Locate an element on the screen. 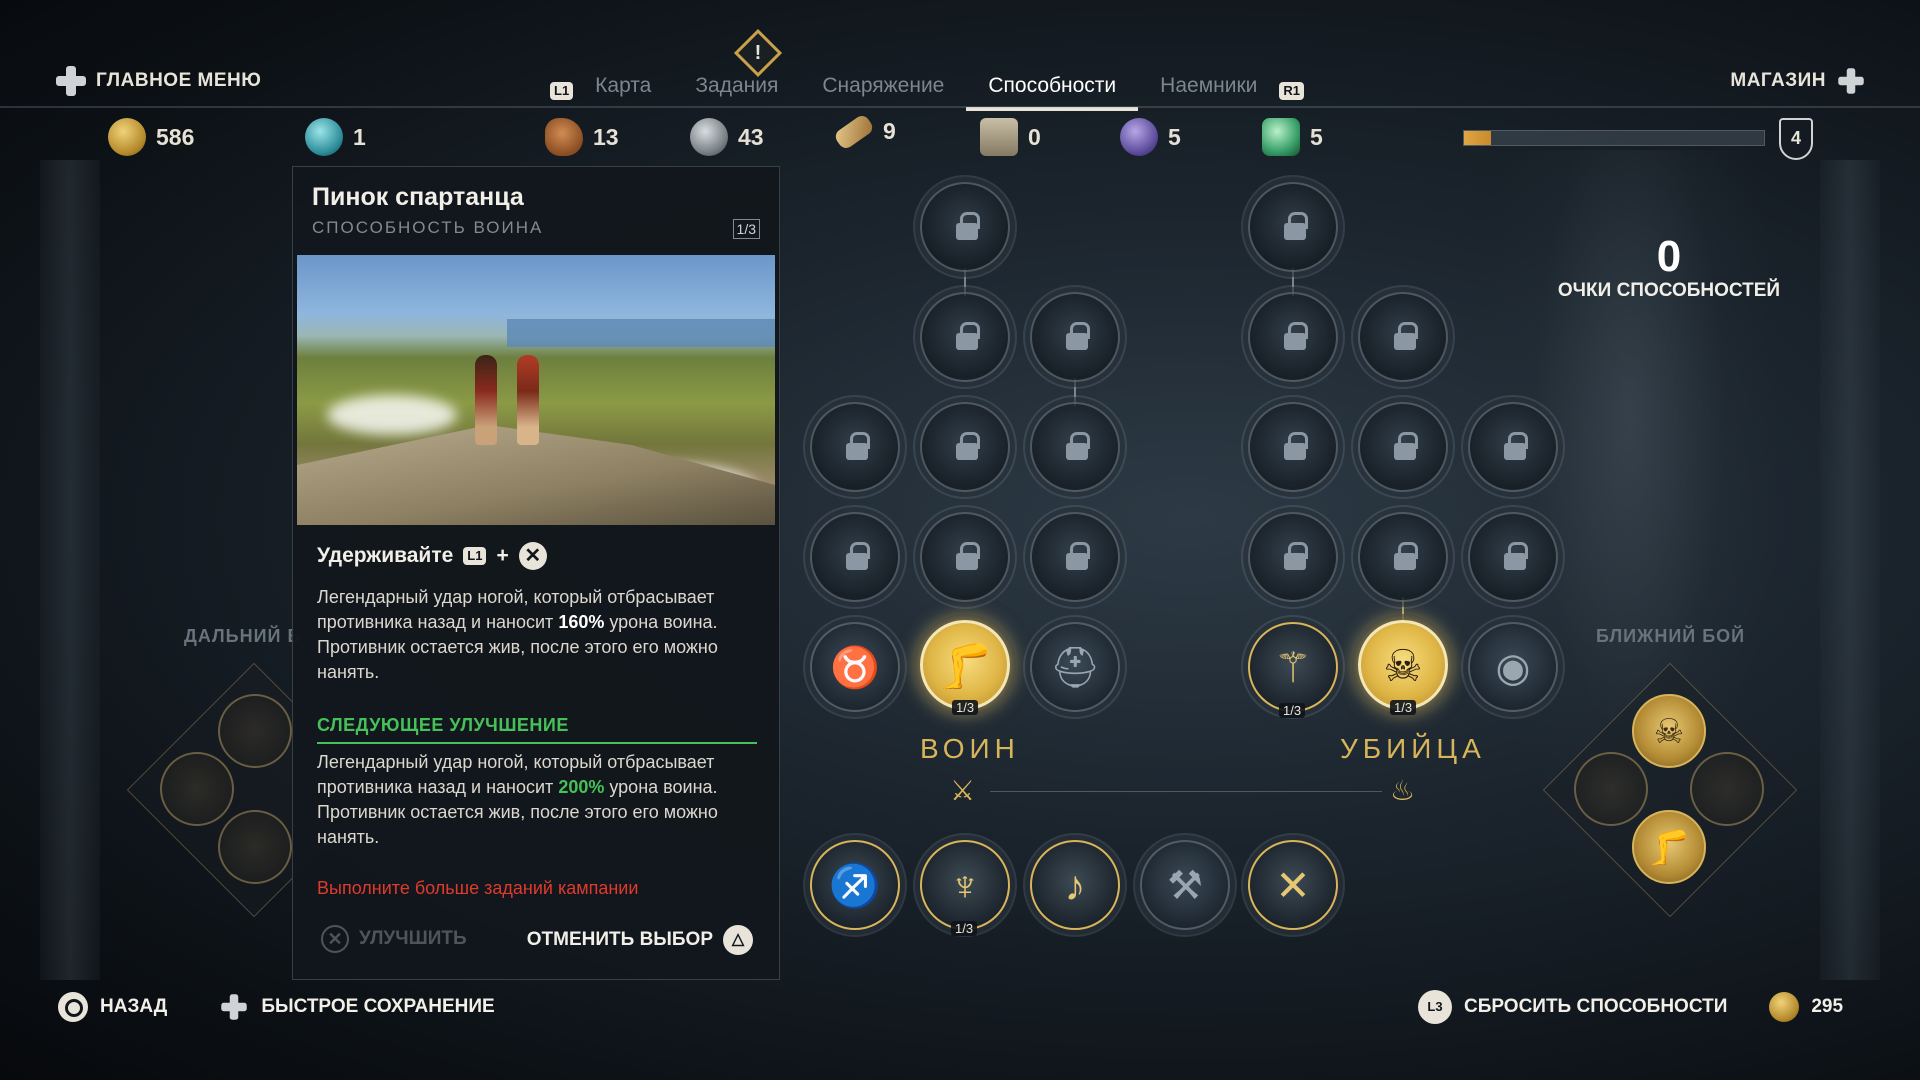  preview-cloud is located at coordinates (392, 415).